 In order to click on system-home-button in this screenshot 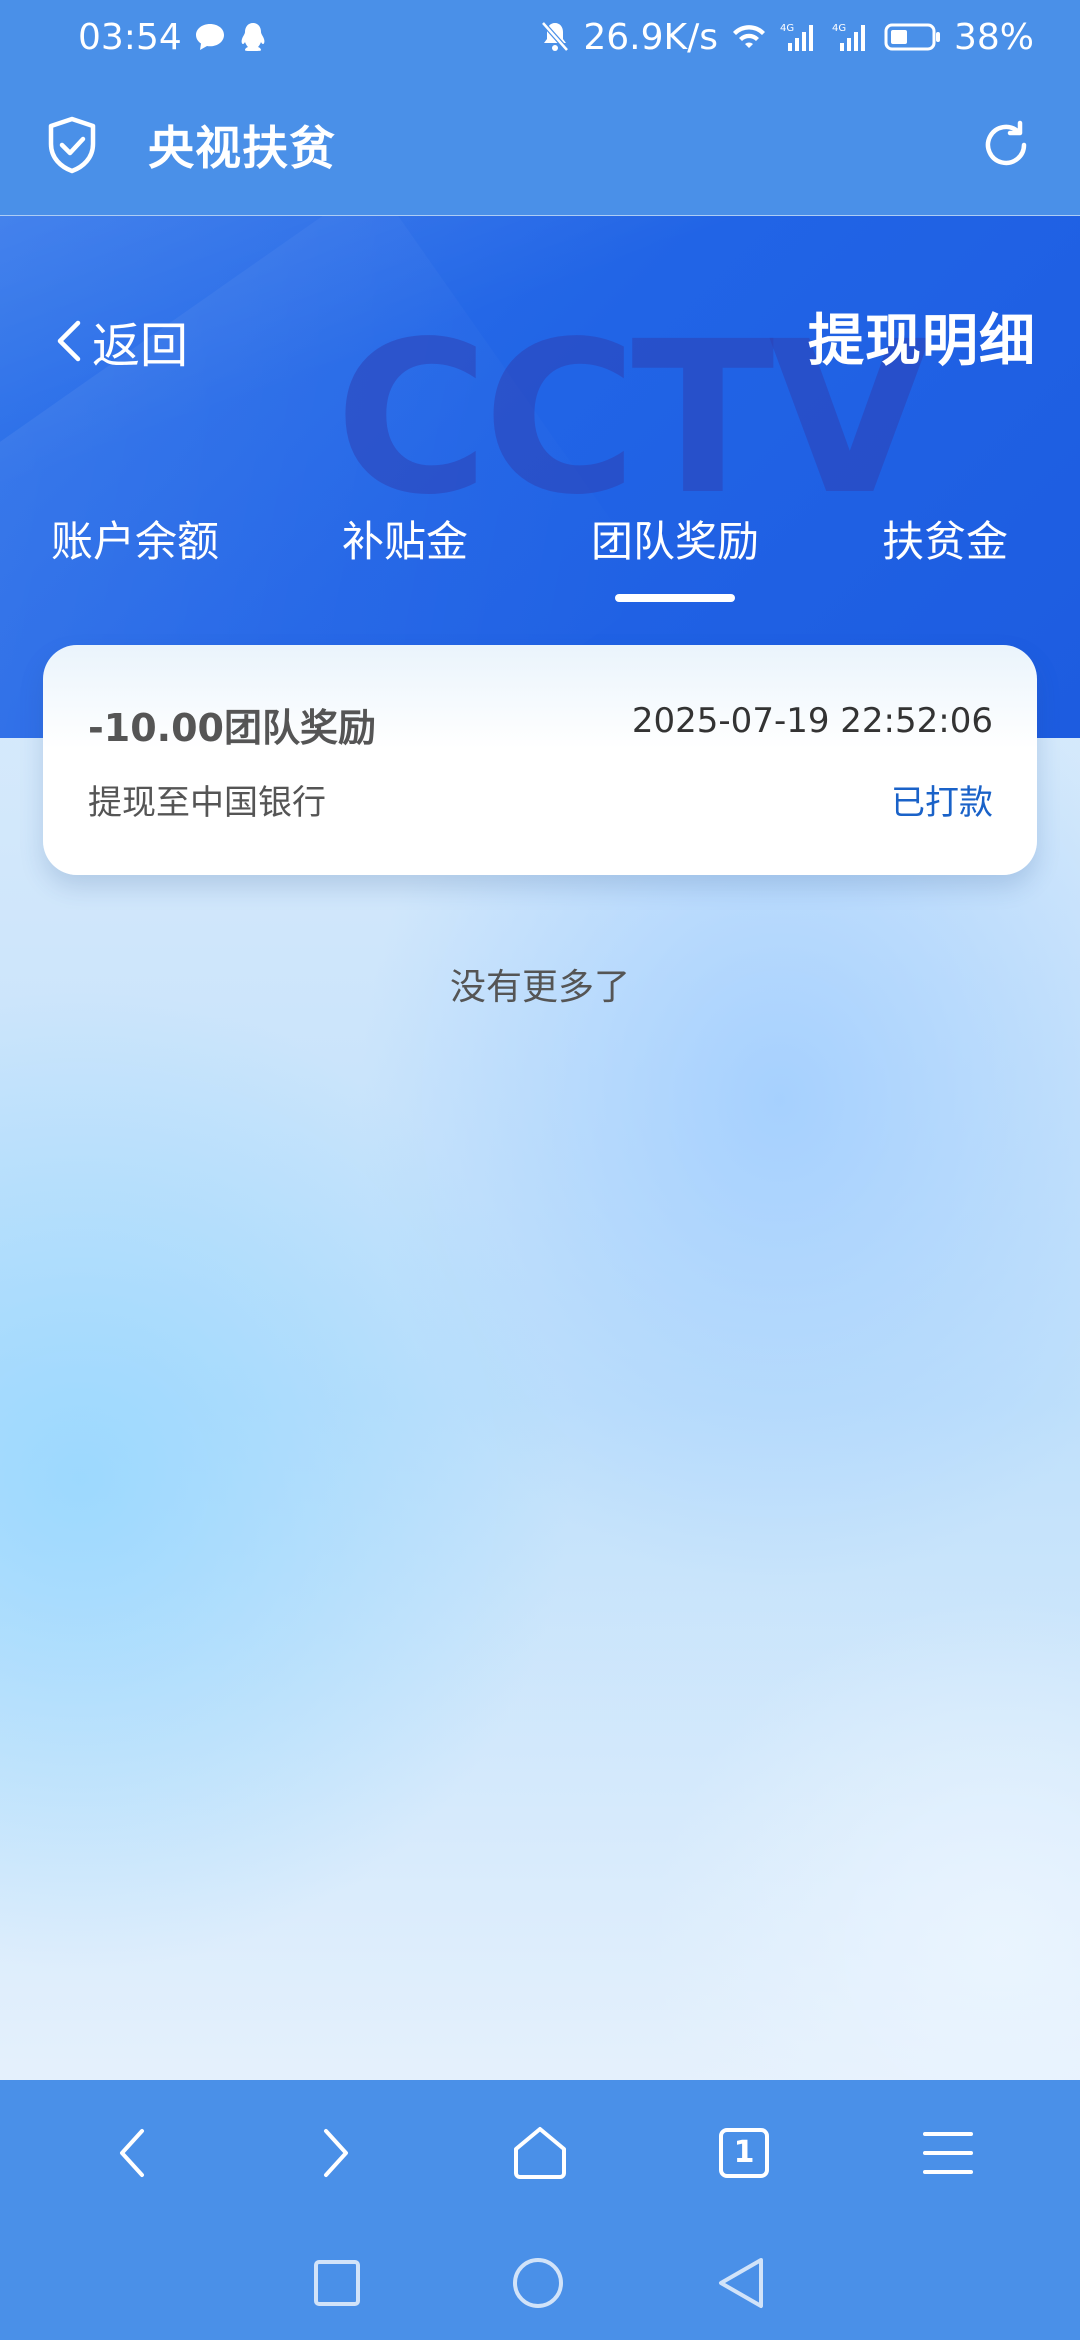, I will do `click(538, 2283)`.